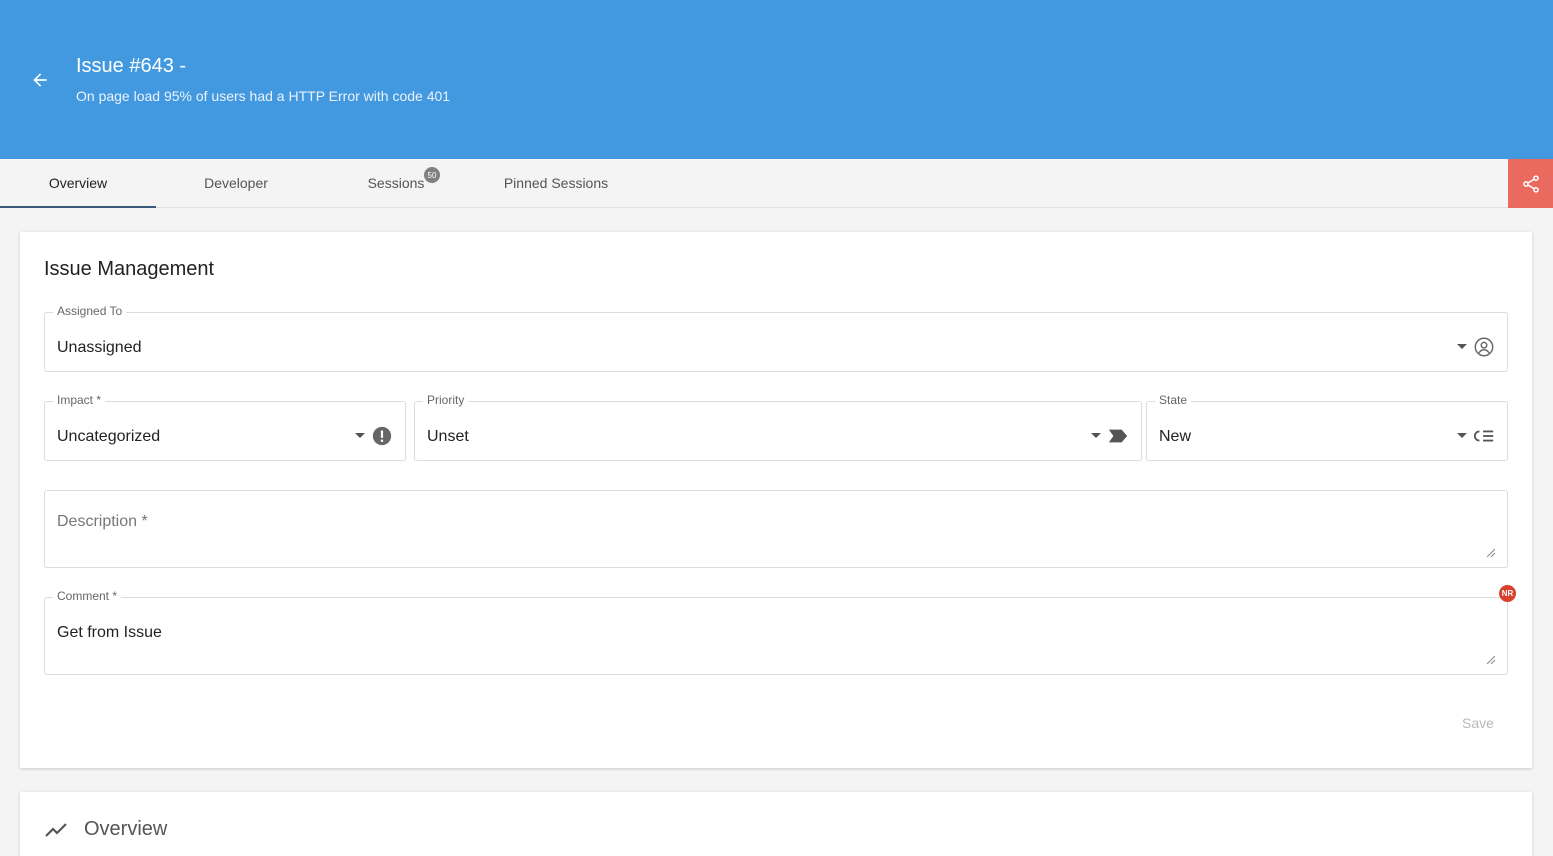 This screenshot has width=1553, height=856. What do you see at coordinates (1327, 427) in the screenshot?
I see `state-select: State New` at bounding box center [1327, 427].